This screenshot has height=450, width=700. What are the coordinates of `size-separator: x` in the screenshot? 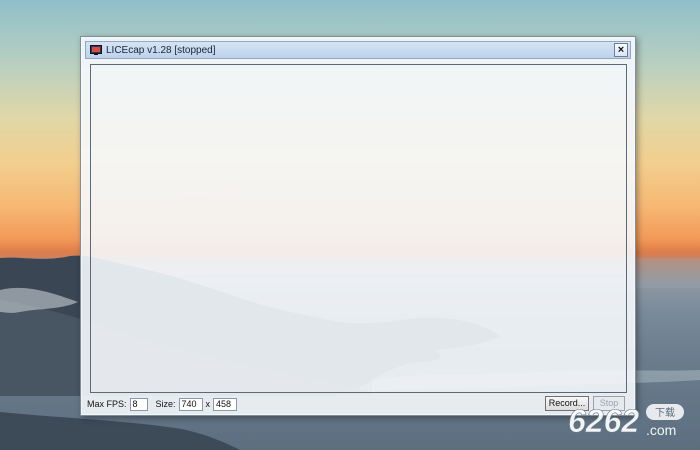 It's located at (208, 404).